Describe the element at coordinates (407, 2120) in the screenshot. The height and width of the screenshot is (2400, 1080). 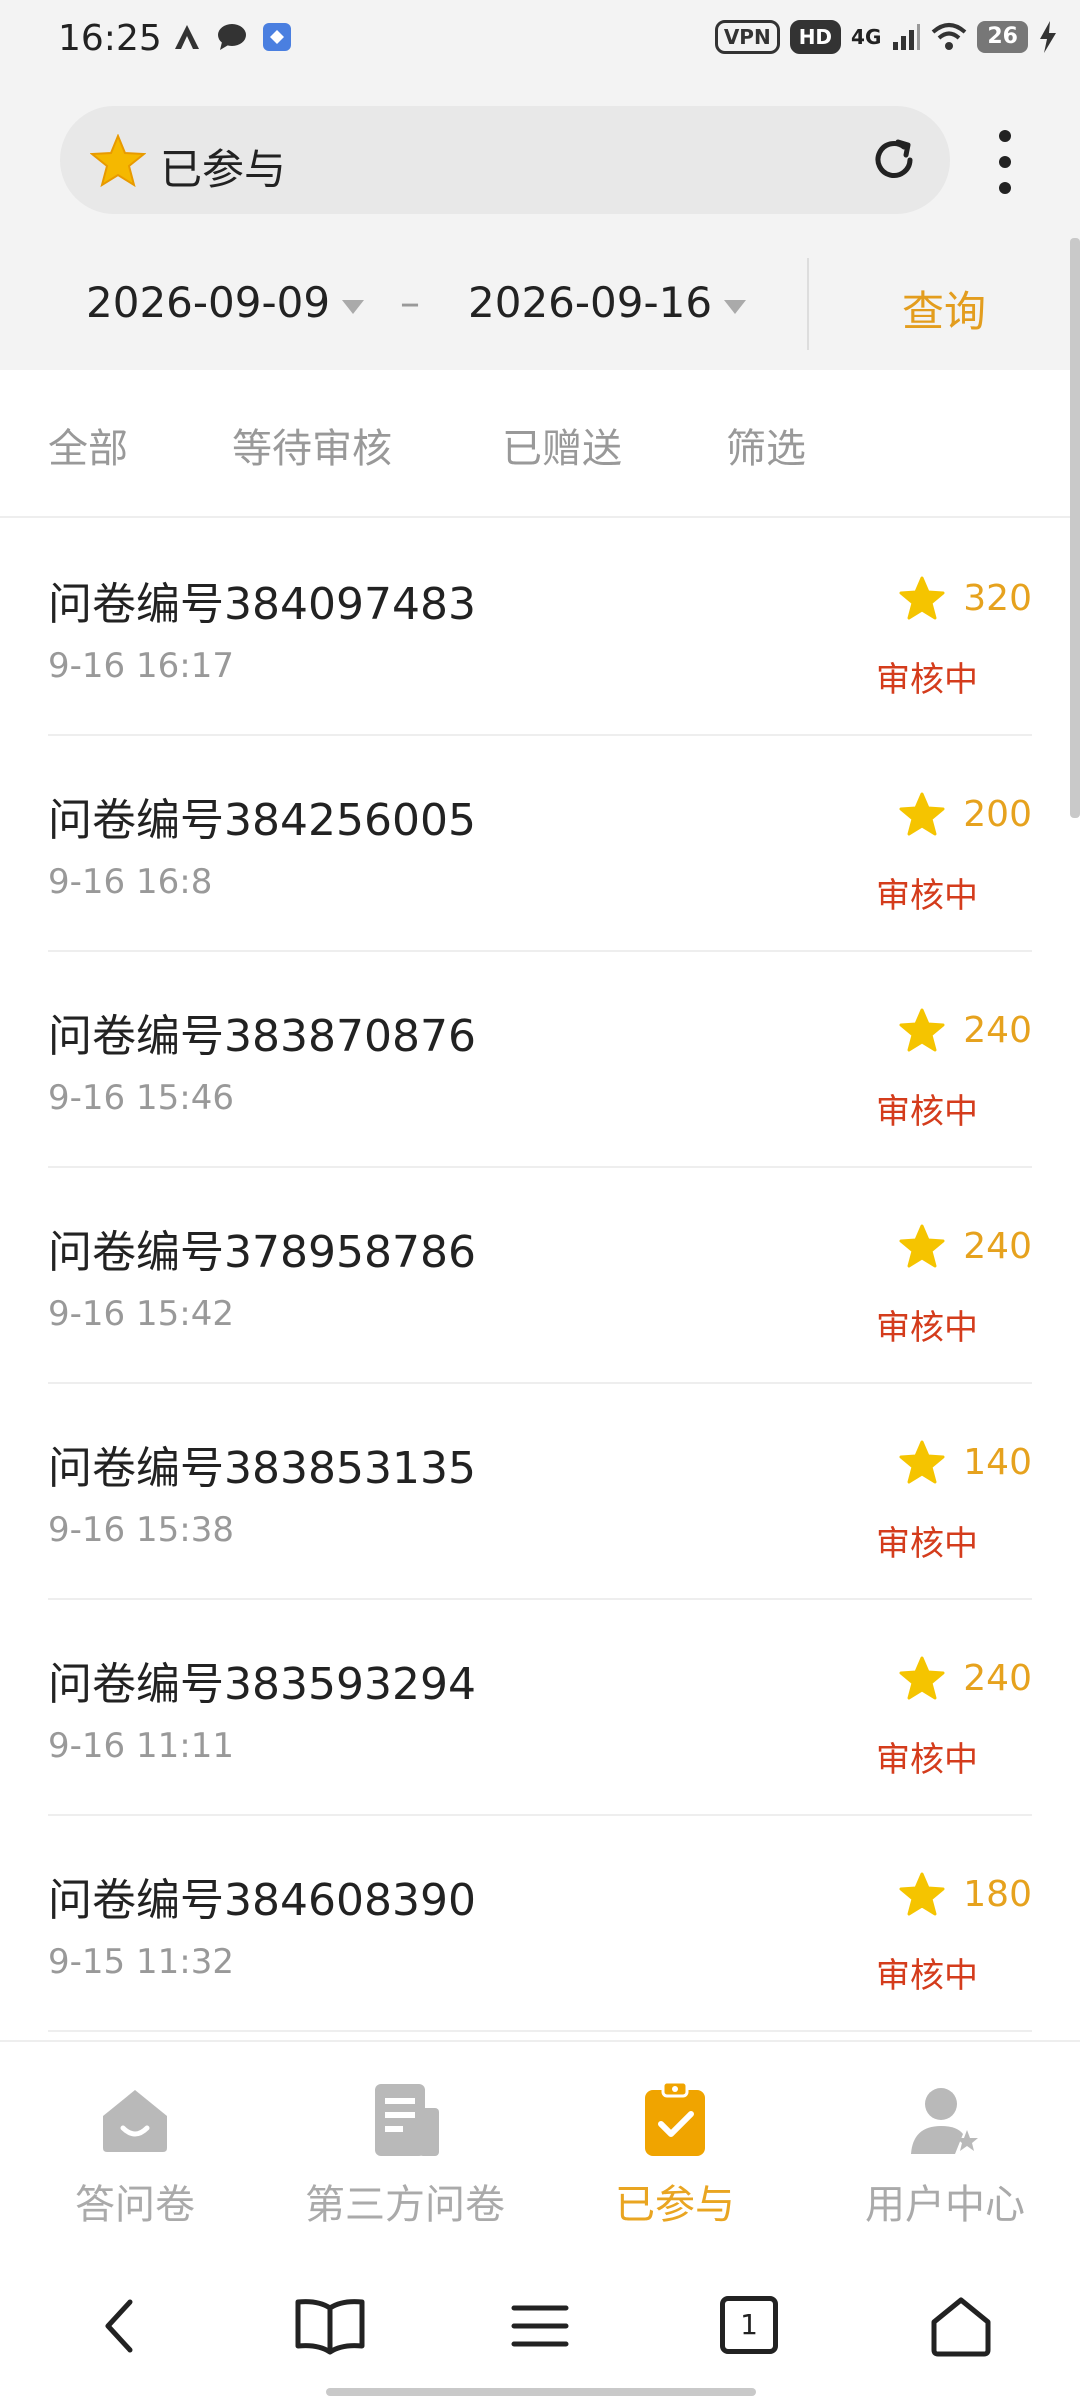
I see `document-icon` at that location.